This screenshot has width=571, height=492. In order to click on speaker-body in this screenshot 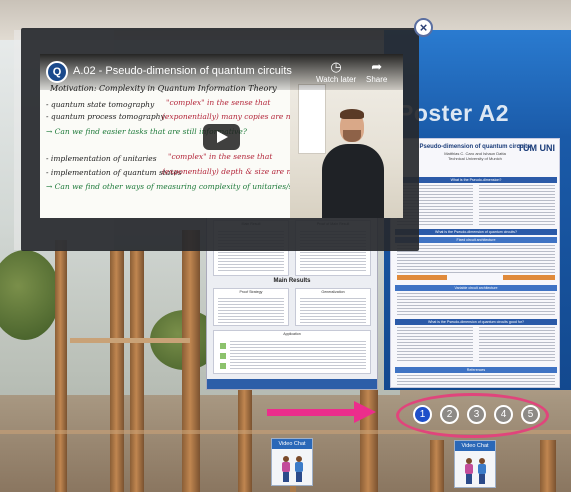, I will do `click(353, 181)`.